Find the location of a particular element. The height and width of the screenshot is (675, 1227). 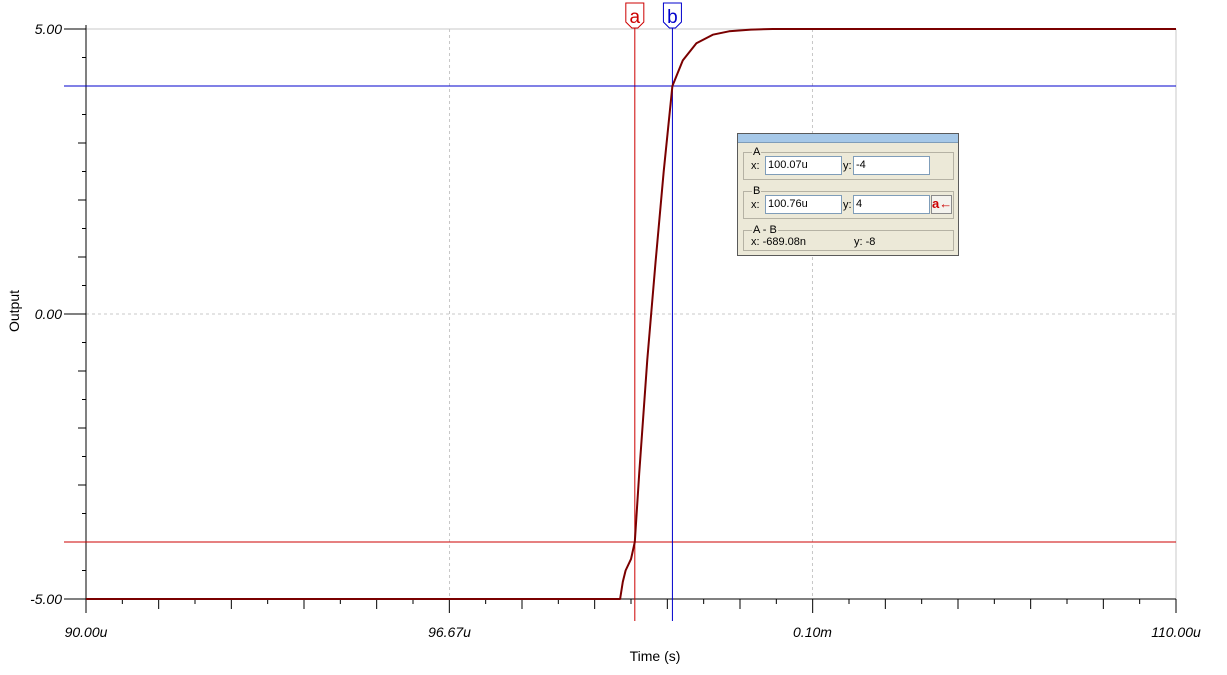

x-tick-label: 90.00u is located at coordinates (86, 632).